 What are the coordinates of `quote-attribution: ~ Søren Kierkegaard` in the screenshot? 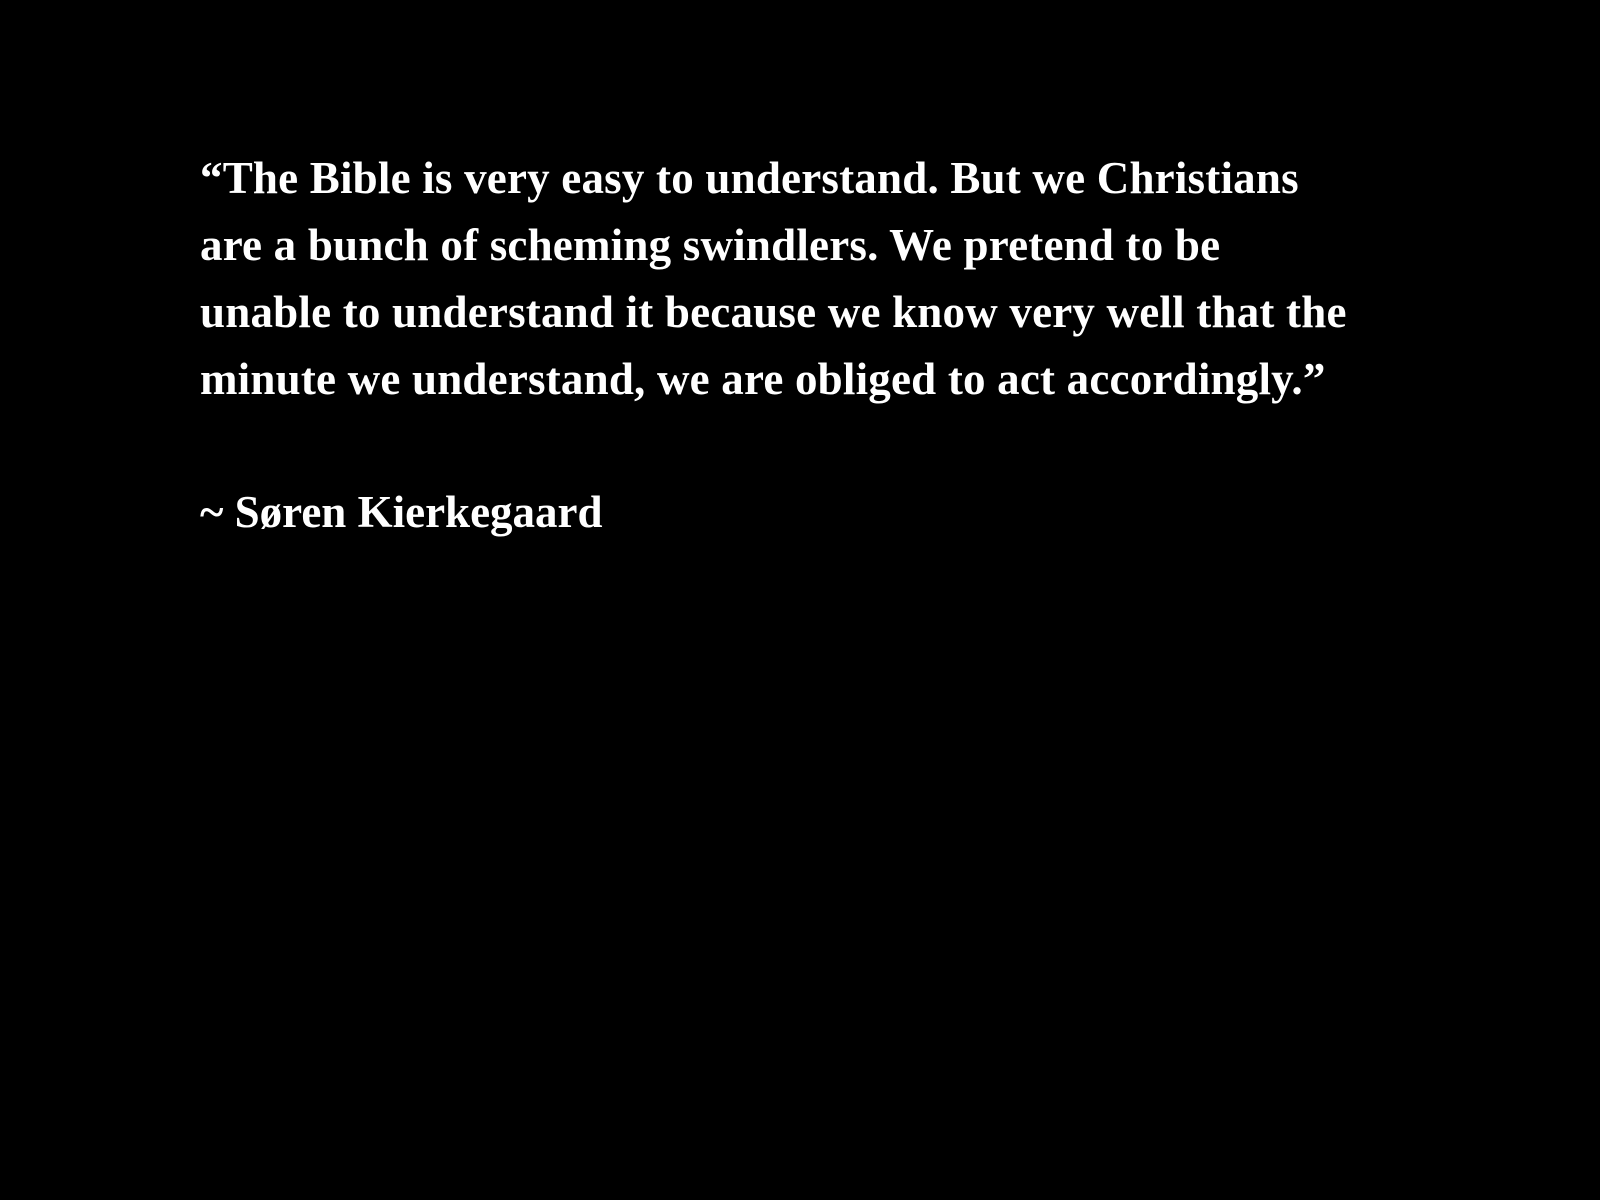 It's located at (401, 512).